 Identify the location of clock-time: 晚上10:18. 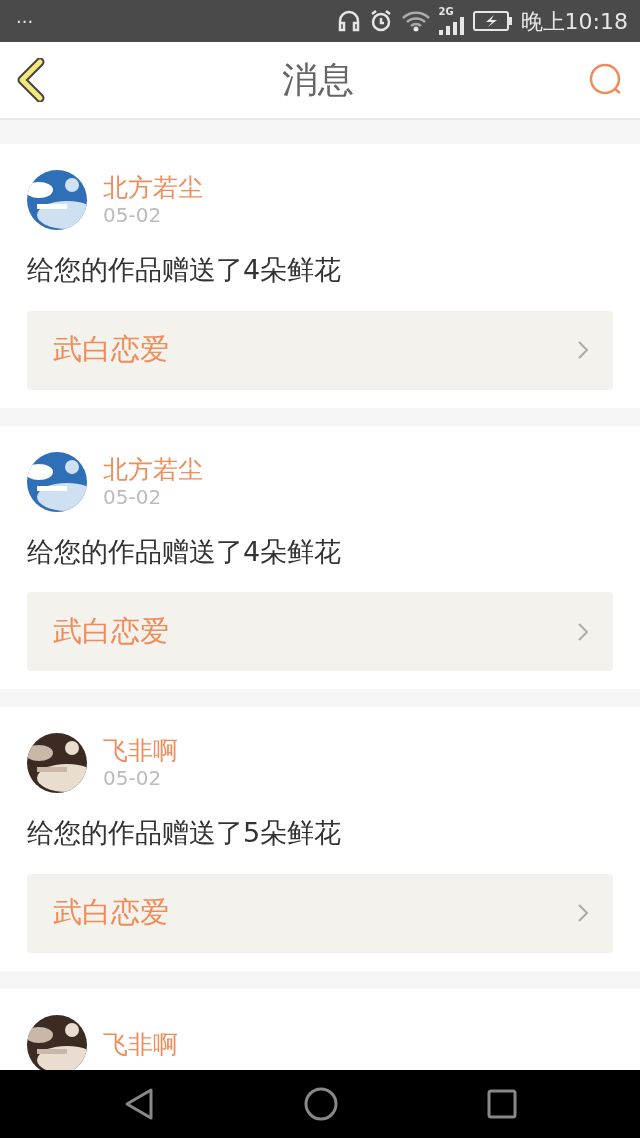
(574, 21).